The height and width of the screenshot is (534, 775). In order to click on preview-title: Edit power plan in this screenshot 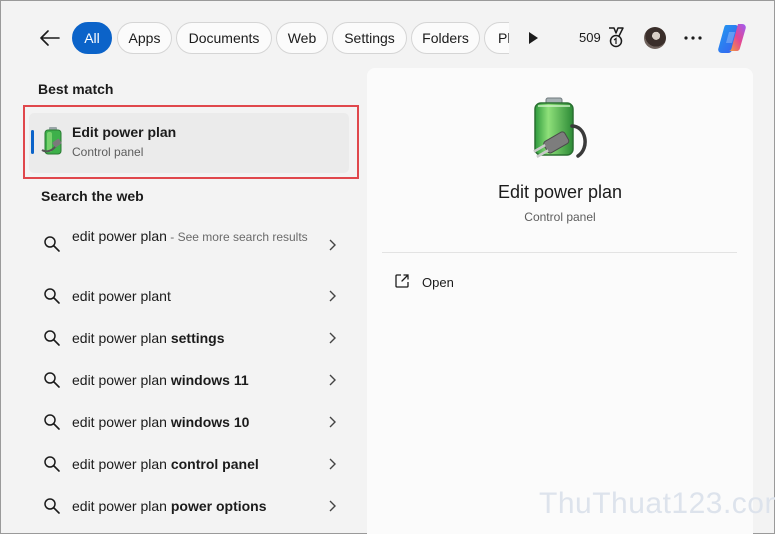, I will do `click(560, 192)`.